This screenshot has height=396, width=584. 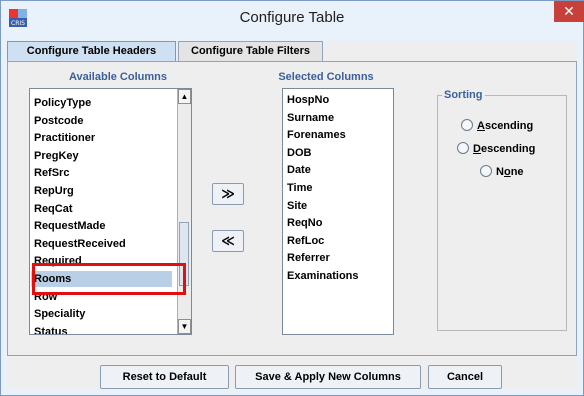 What do you see at coordinates (299, 170) in the screenshot?
I see `list-item: Date` at bounding box center [299, 170].